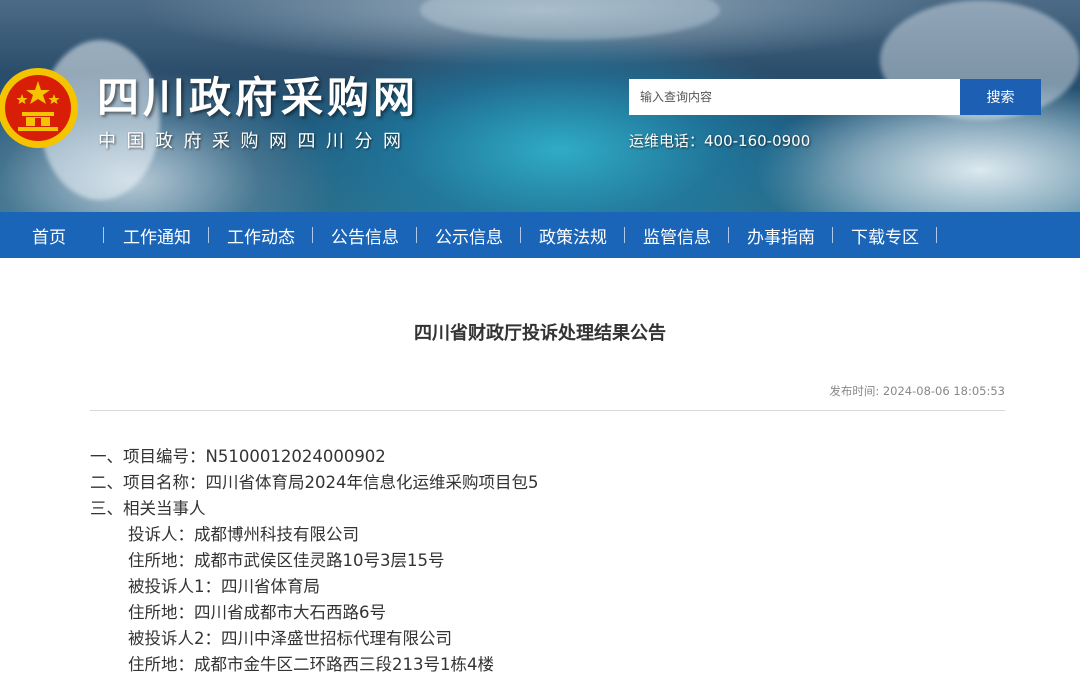 Image resolution: width=1080 pixels, height=679 pixels. I want to click on nav-item-downloads: 下载专区, so click(885, 235).